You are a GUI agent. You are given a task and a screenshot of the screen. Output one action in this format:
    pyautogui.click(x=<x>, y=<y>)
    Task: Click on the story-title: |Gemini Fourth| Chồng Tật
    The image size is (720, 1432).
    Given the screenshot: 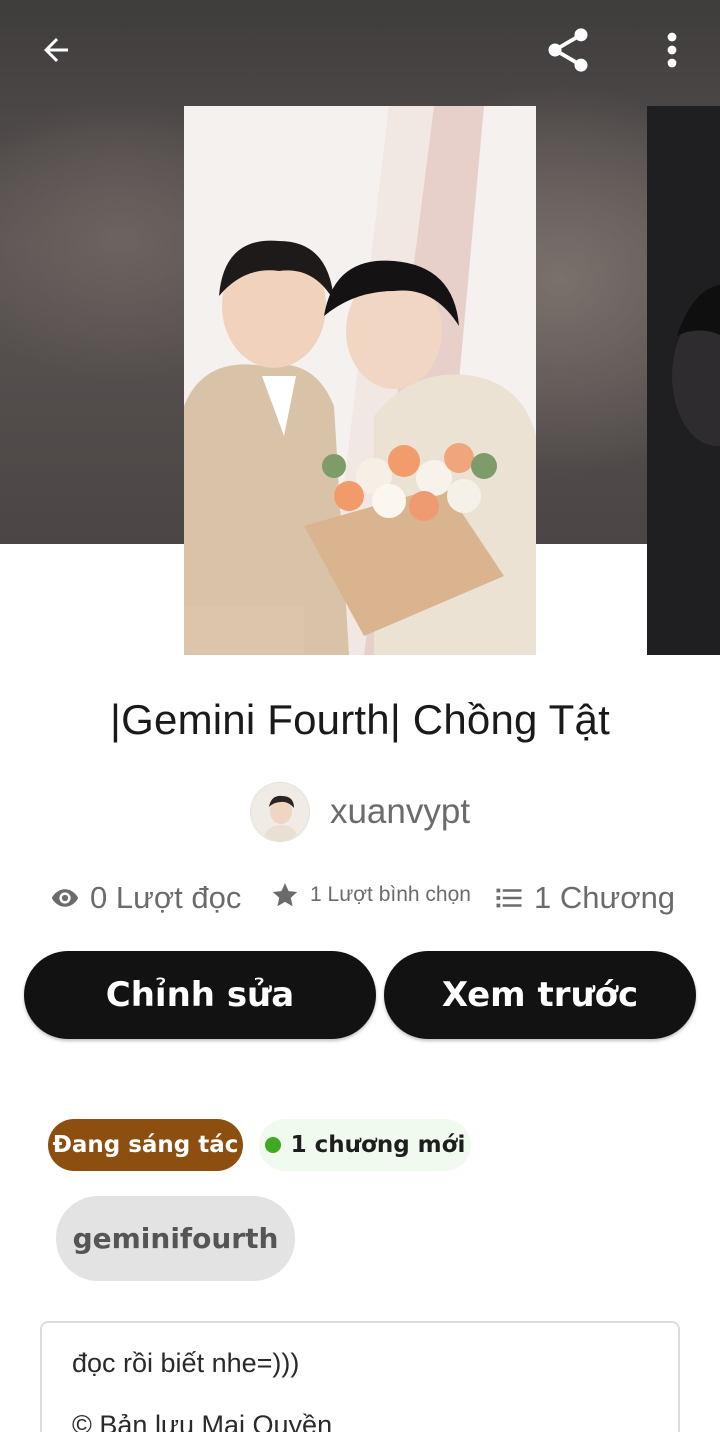 What is the action you would take?
    pyautogui.click(x=360, y=719)
    